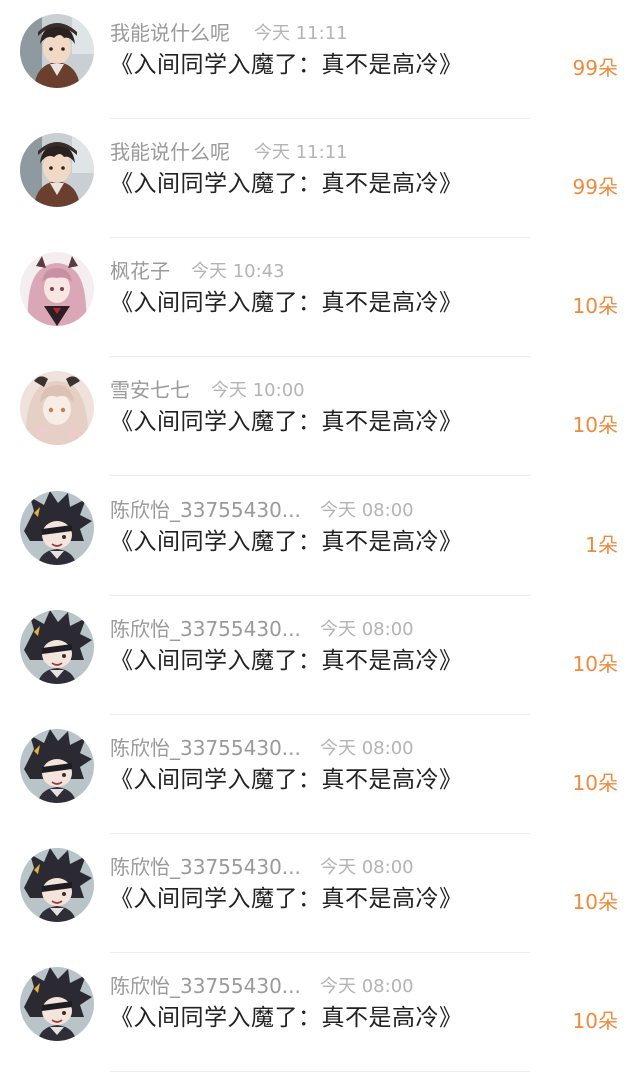 This screenshot has width=640, height=1081. I want to click on pale-girl-avatar, so click(57, 408).